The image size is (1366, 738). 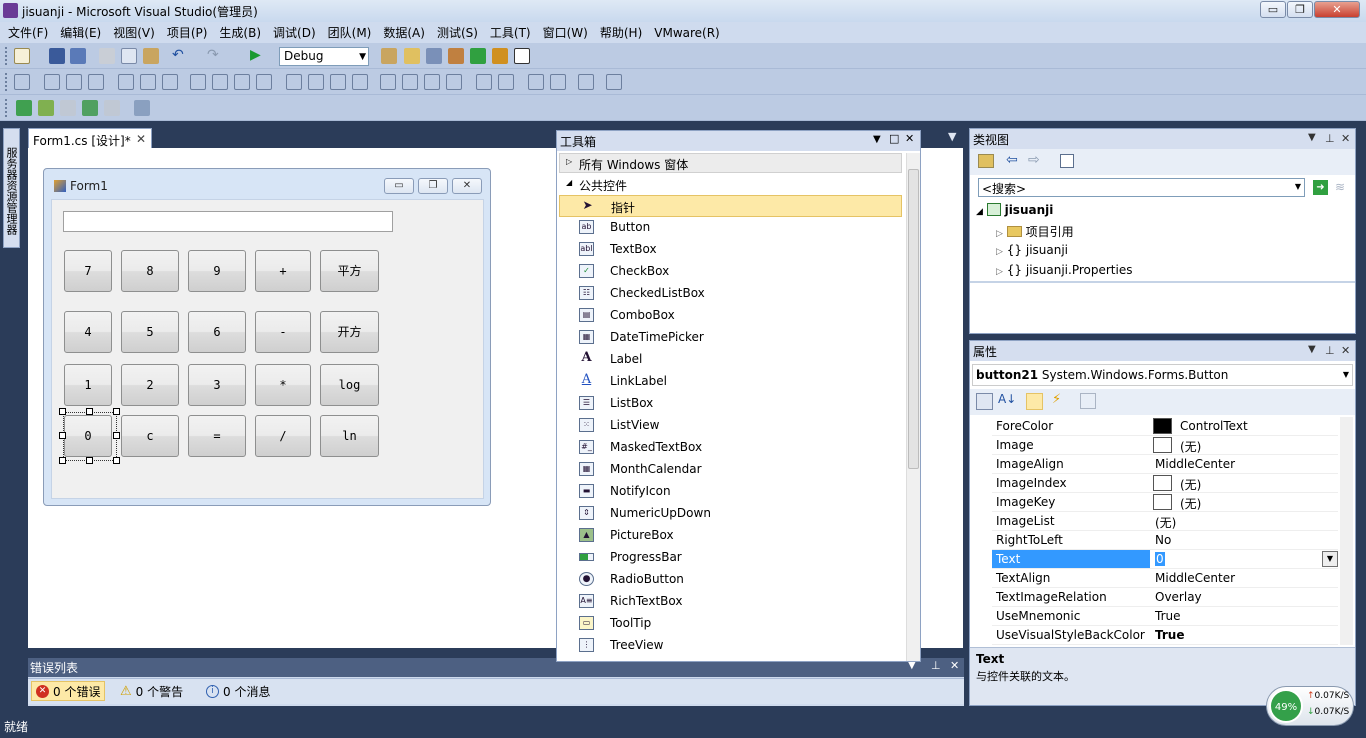 I want to click on prop-row-imagelist: ImageList (无), so click(x=1165, y=521).